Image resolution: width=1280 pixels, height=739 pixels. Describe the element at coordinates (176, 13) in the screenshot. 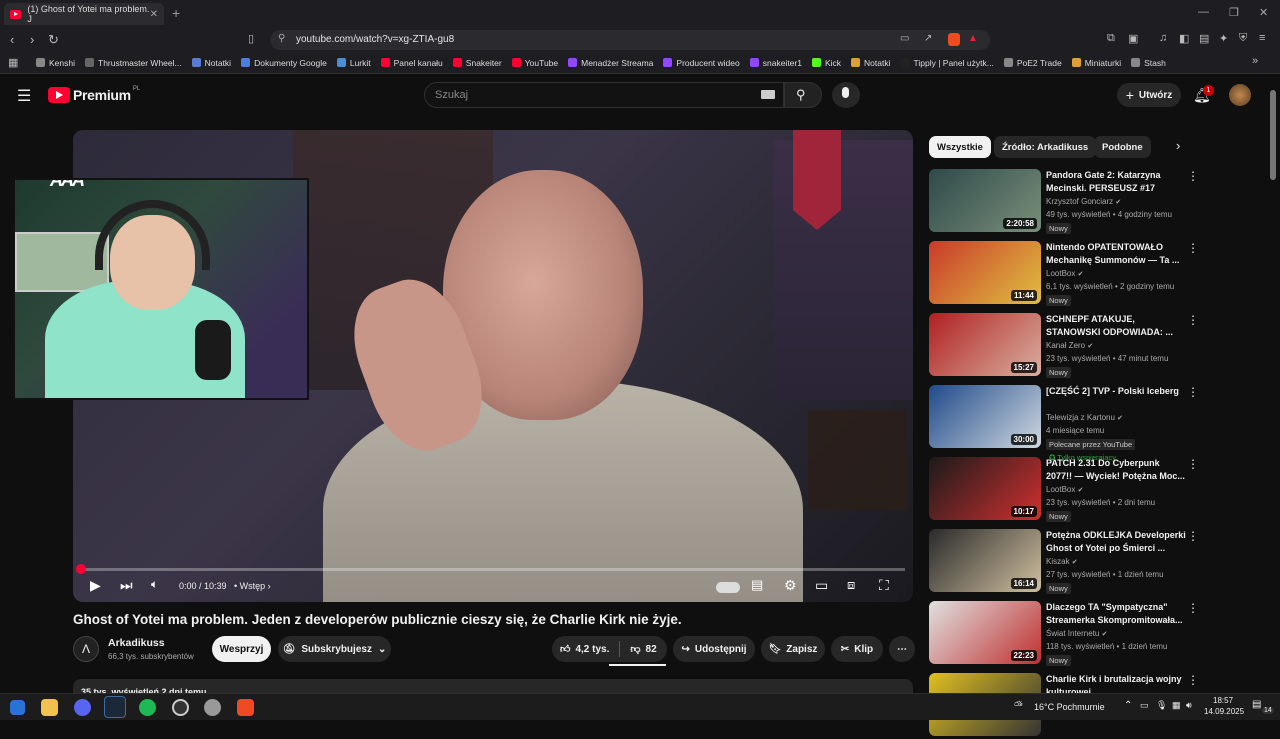

I see `new-tab-icon: +` at that location.